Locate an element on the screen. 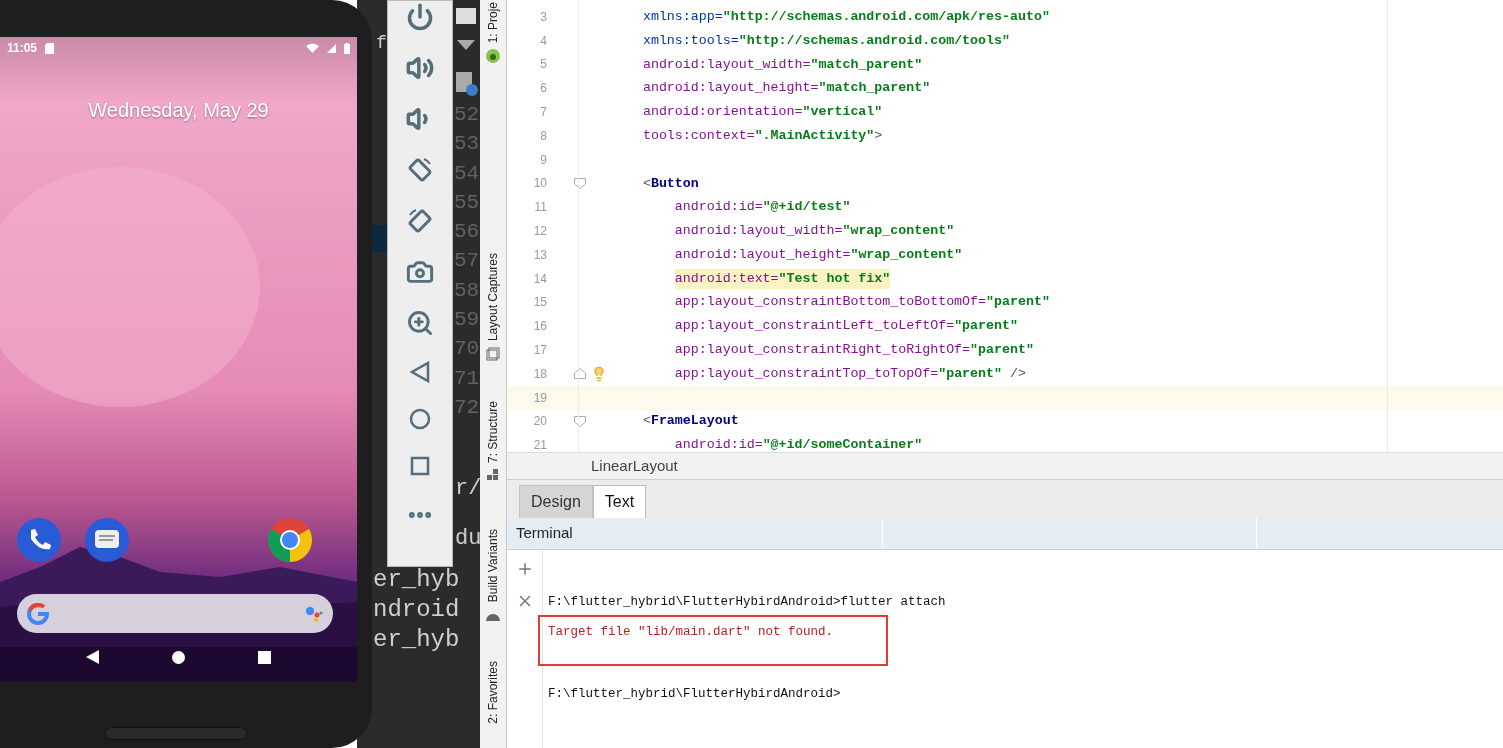  line-number: 14 is located at coordinates (539, 279).